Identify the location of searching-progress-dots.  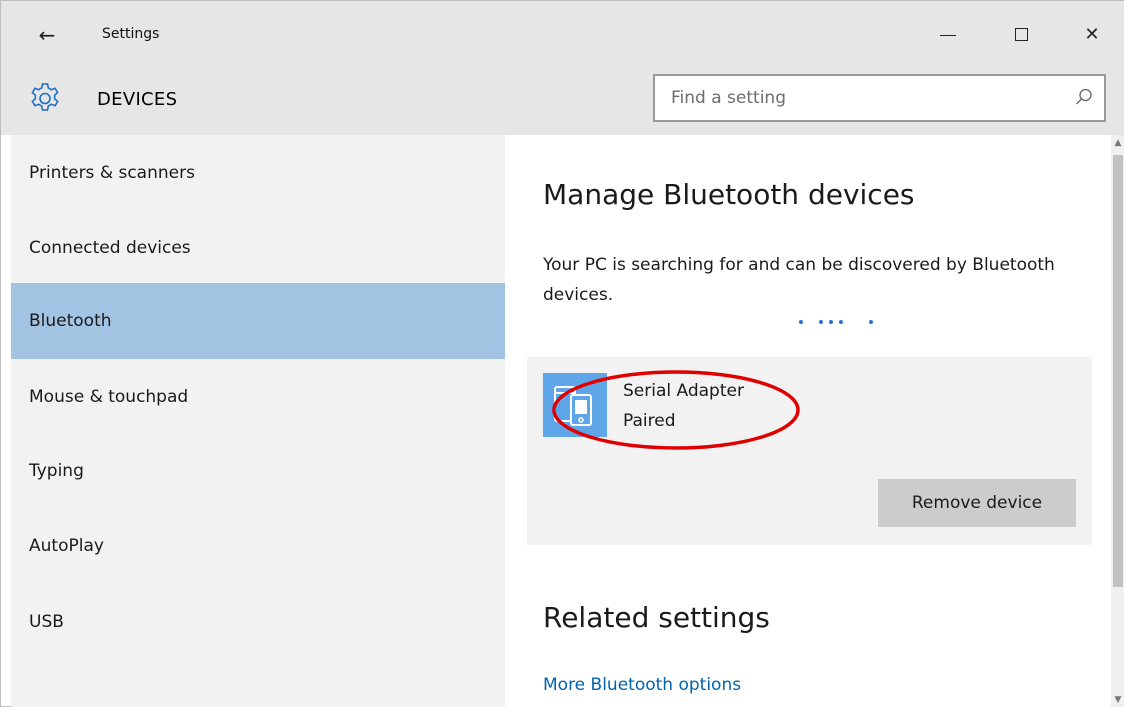
(855, 324).